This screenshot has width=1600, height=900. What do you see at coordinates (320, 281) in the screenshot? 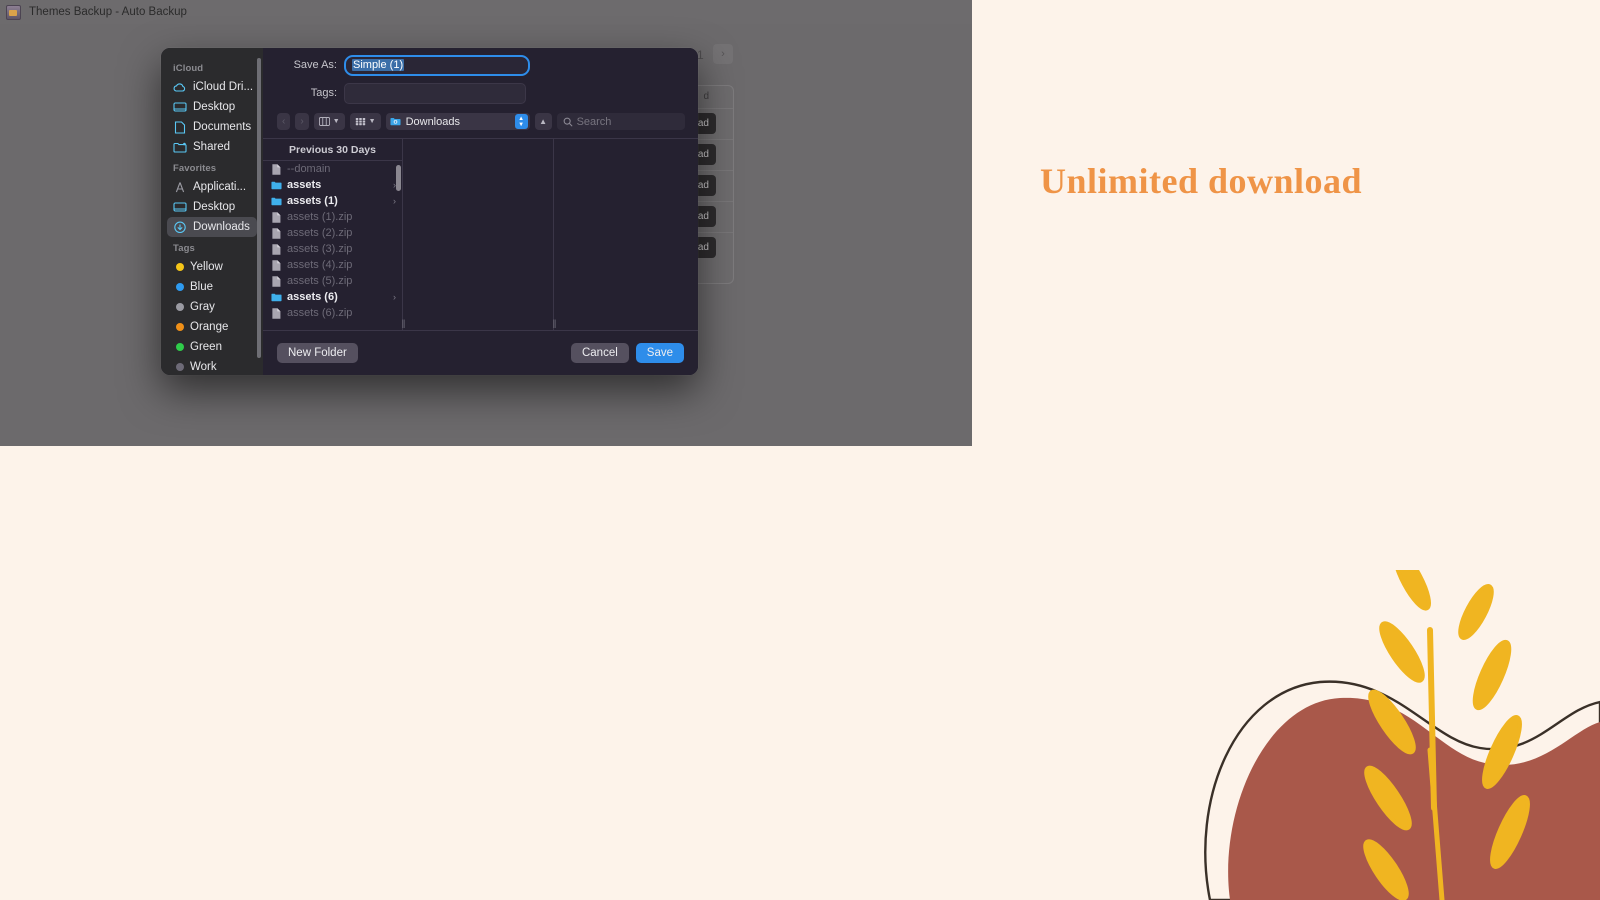
I see `file-name: assets (5).zip` at bounding box center [320, 281].